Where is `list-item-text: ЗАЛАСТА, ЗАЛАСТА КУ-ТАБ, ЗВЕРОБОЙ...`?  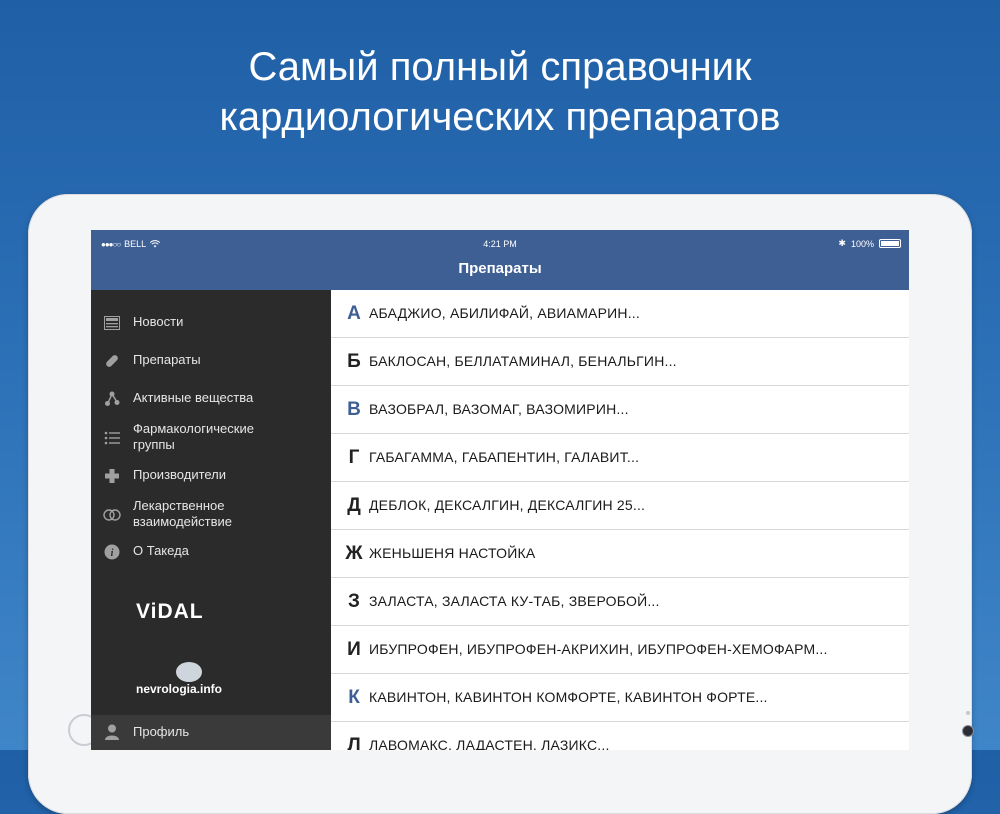 list-item-text: ЗАЛАСТА, ЗАЛАСТА КУ-ТАБ, ЗВЕРОБОЙ... is located at coordinates (514, 601).